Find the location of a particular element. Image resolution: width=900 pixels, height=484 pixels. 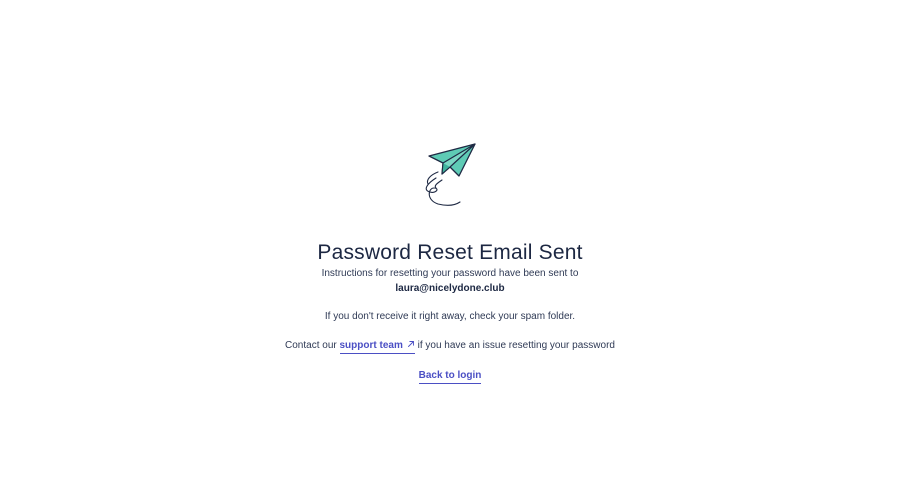

support-team-link: support team is located at coordinates (377, 347).